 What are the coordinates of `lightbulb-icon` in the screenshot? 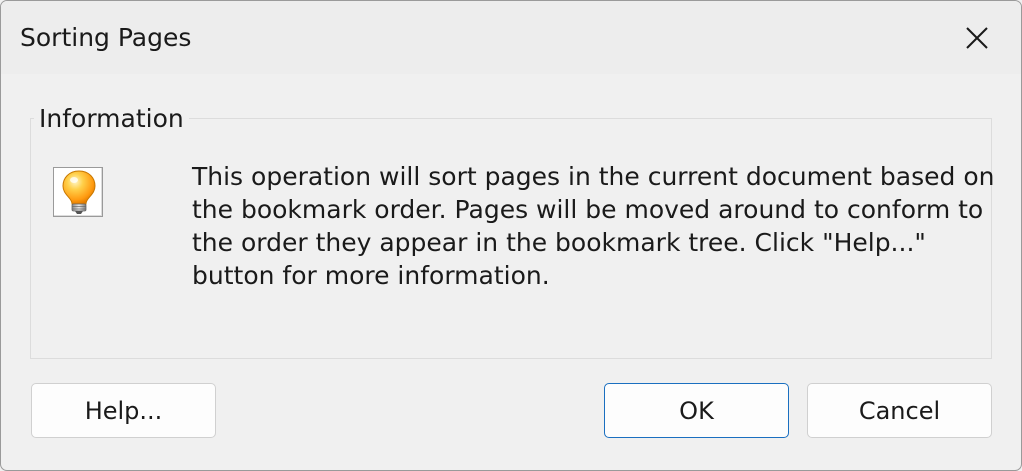 It's located at (78, 192).